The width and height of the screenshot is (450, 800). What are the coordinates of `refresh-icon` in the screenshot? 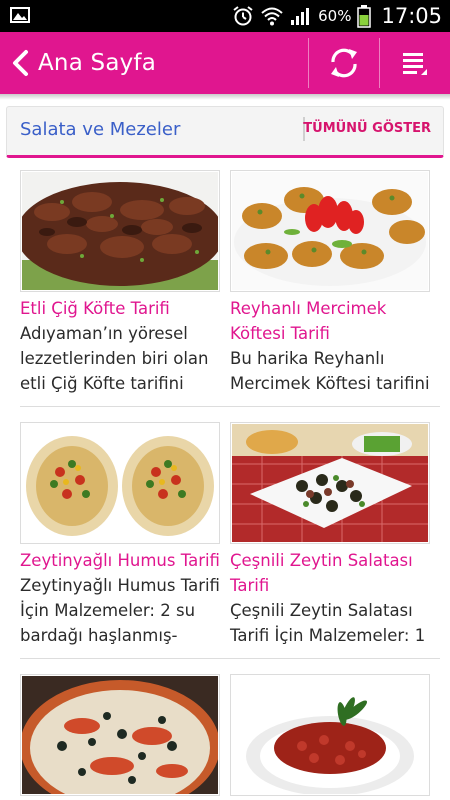 It's located at (344, 63).